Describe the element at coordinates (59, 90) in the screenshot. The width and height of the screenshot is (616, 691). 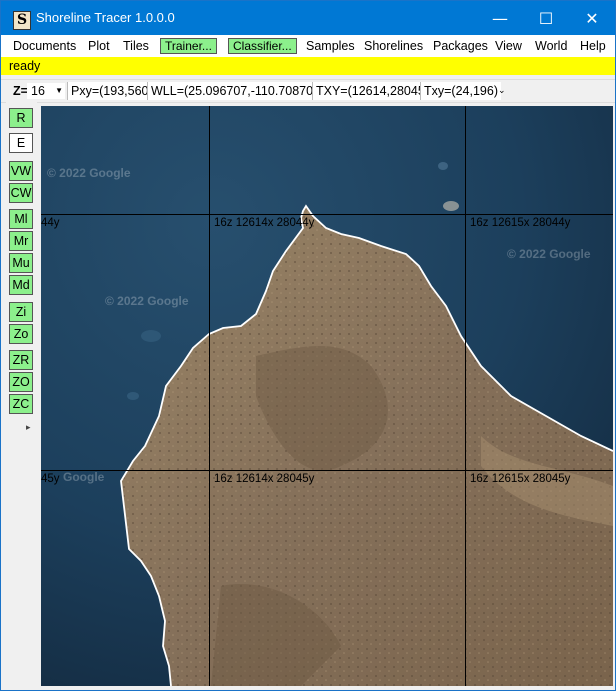
I see `chevron-down-icon: ▼` at that location.